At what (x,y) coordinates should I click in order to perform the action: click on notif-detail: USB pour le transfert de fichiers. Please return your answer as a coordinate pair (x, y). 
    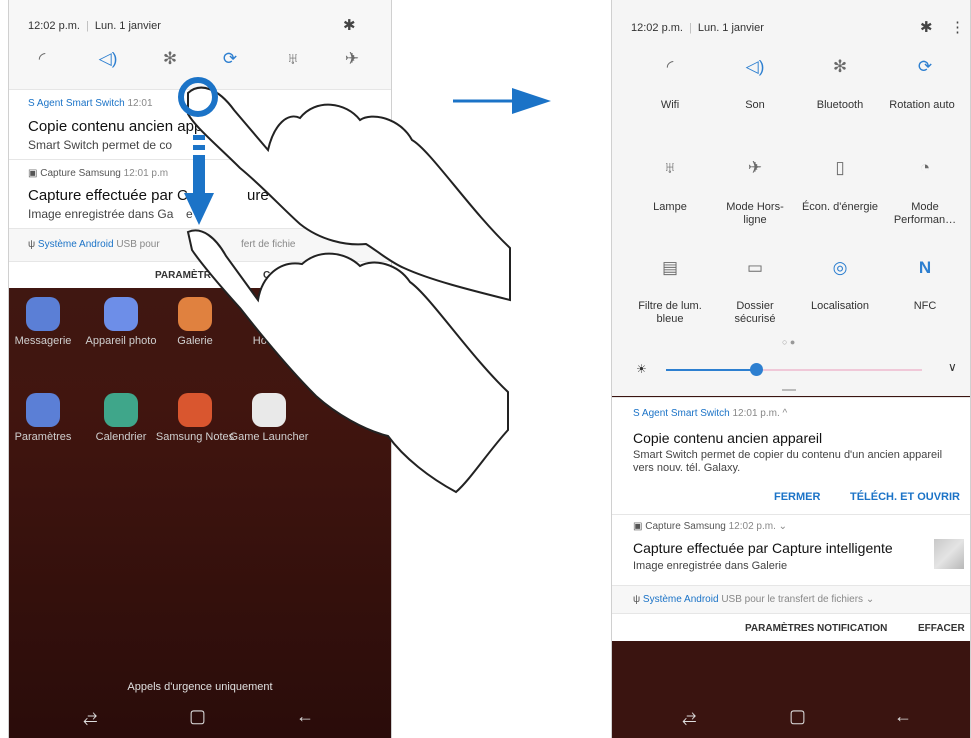
    Looking at the image, I should click on (792, 599).